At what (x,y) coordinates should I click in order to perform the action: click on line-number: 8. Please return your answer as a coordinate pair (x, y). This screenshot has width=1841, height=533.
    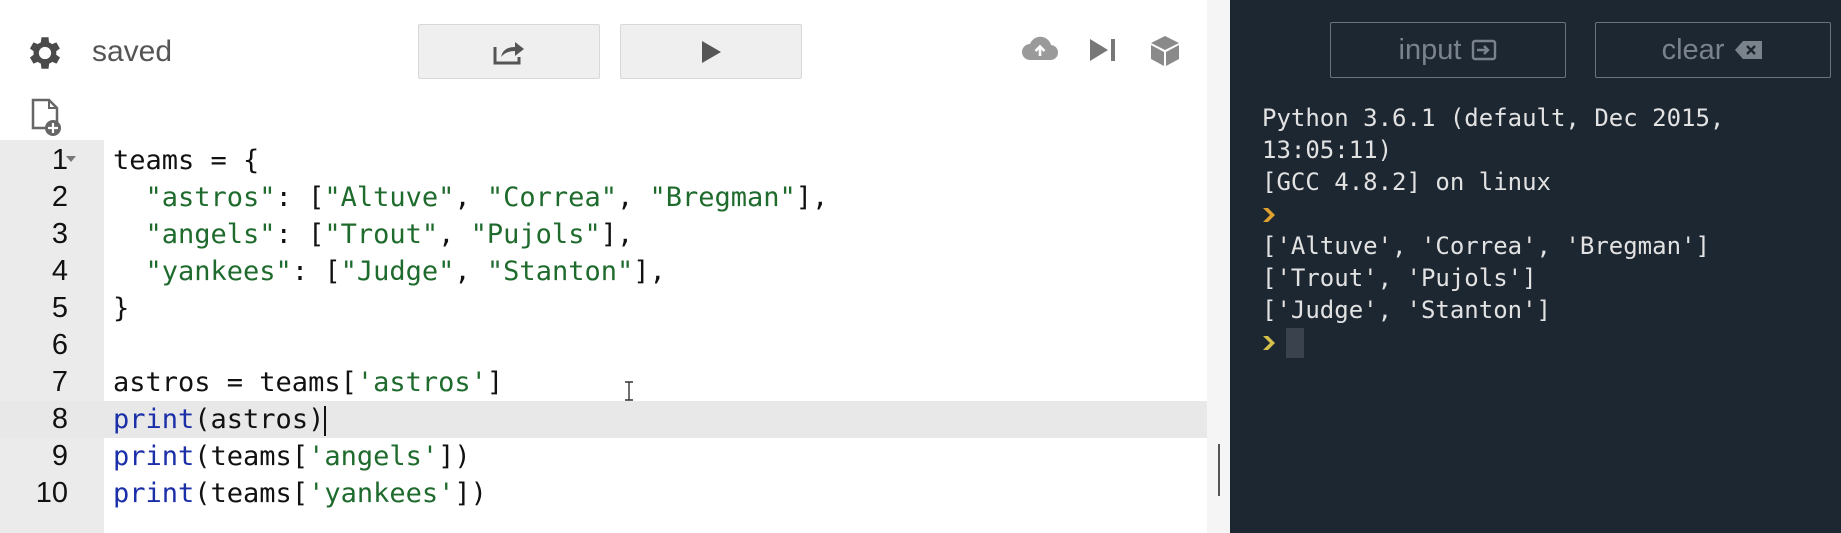
    Looking at the image, I should click on (59, 419).